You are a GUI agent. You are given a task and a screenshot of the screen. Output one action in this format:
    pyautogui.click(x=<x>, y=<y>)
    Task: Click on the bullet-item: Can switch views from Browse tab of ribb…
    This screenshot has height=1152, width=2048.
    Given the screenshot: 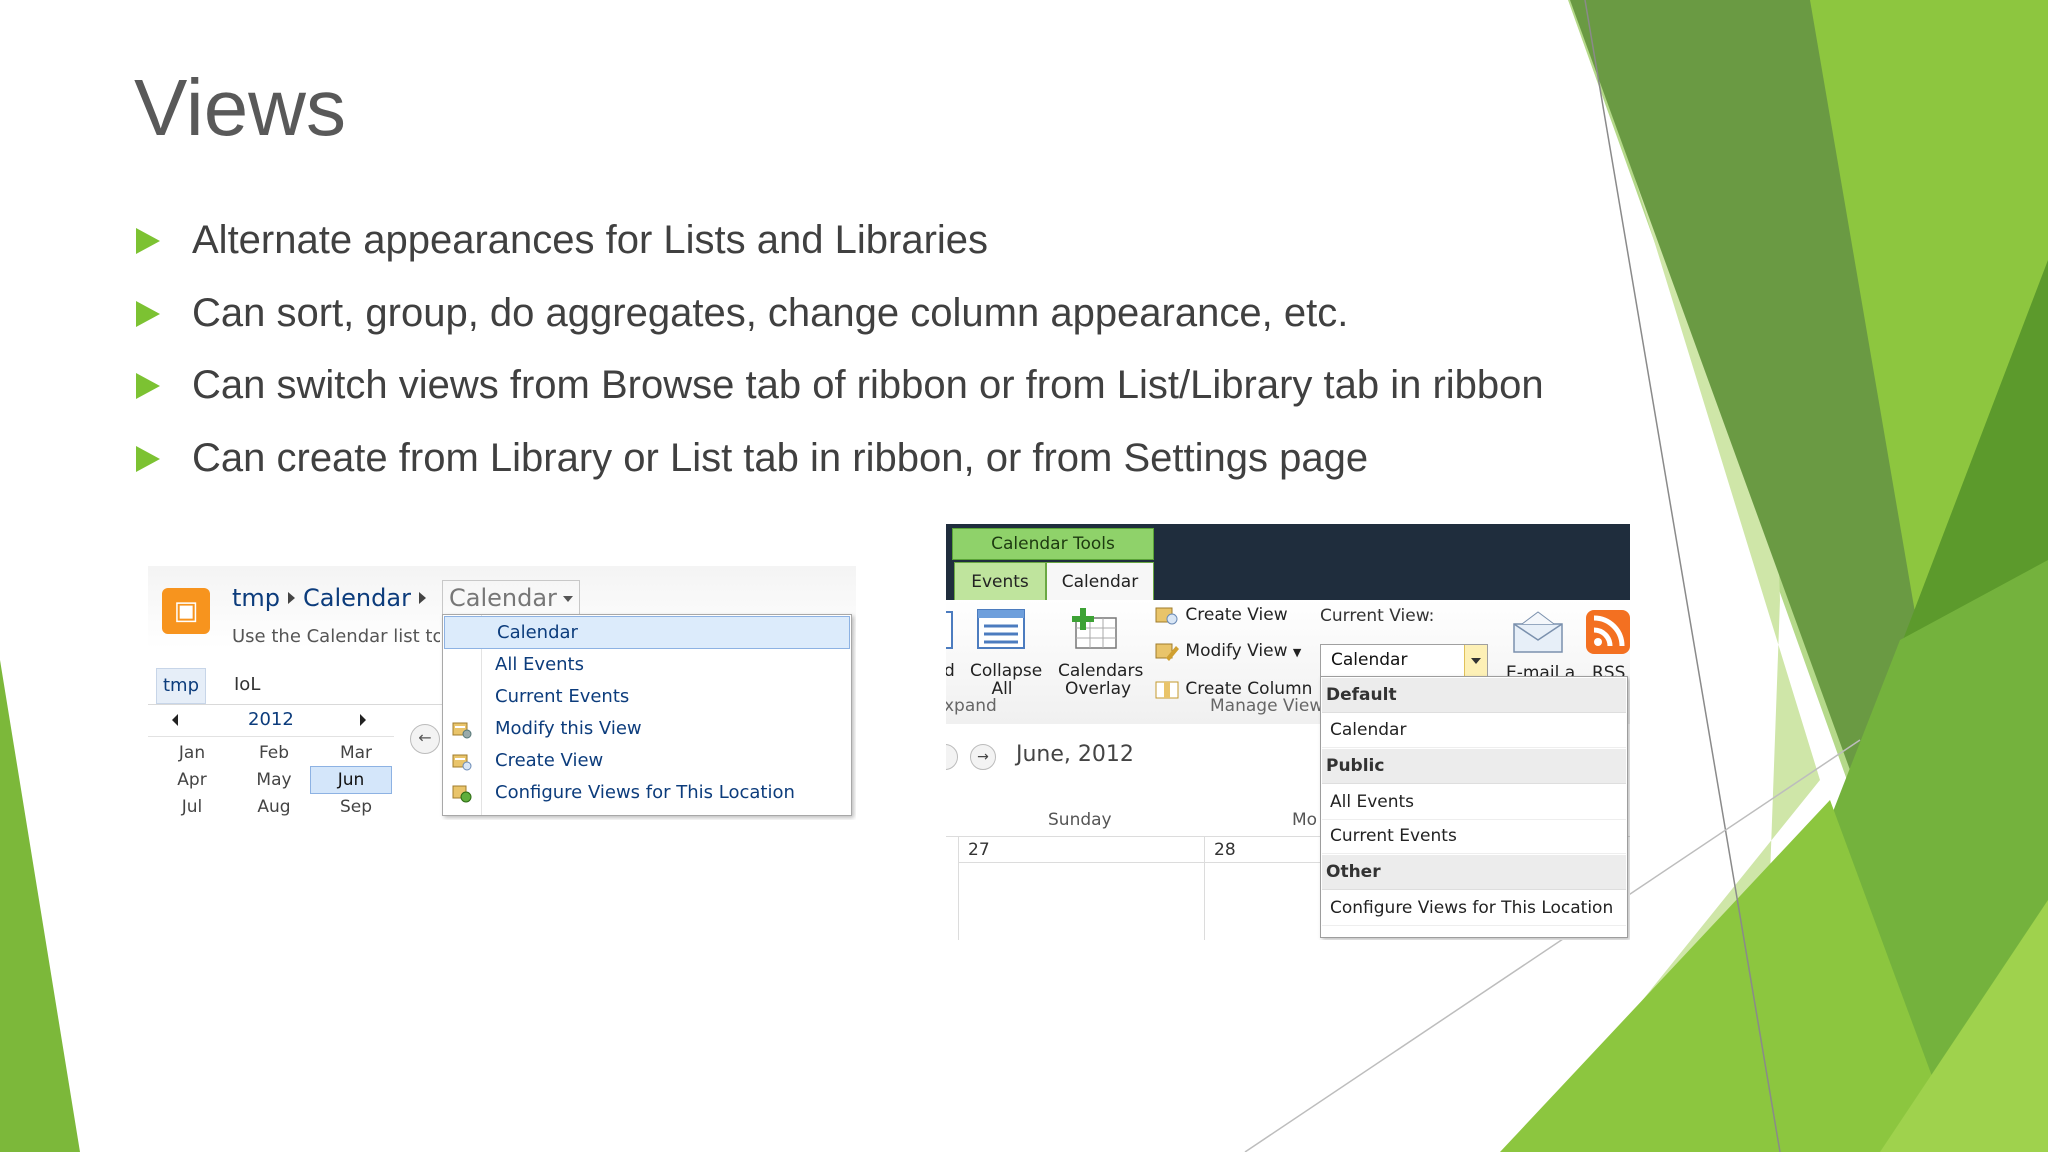 What is the action you would take?
    pyautogui.click(x=840, y=396)
    